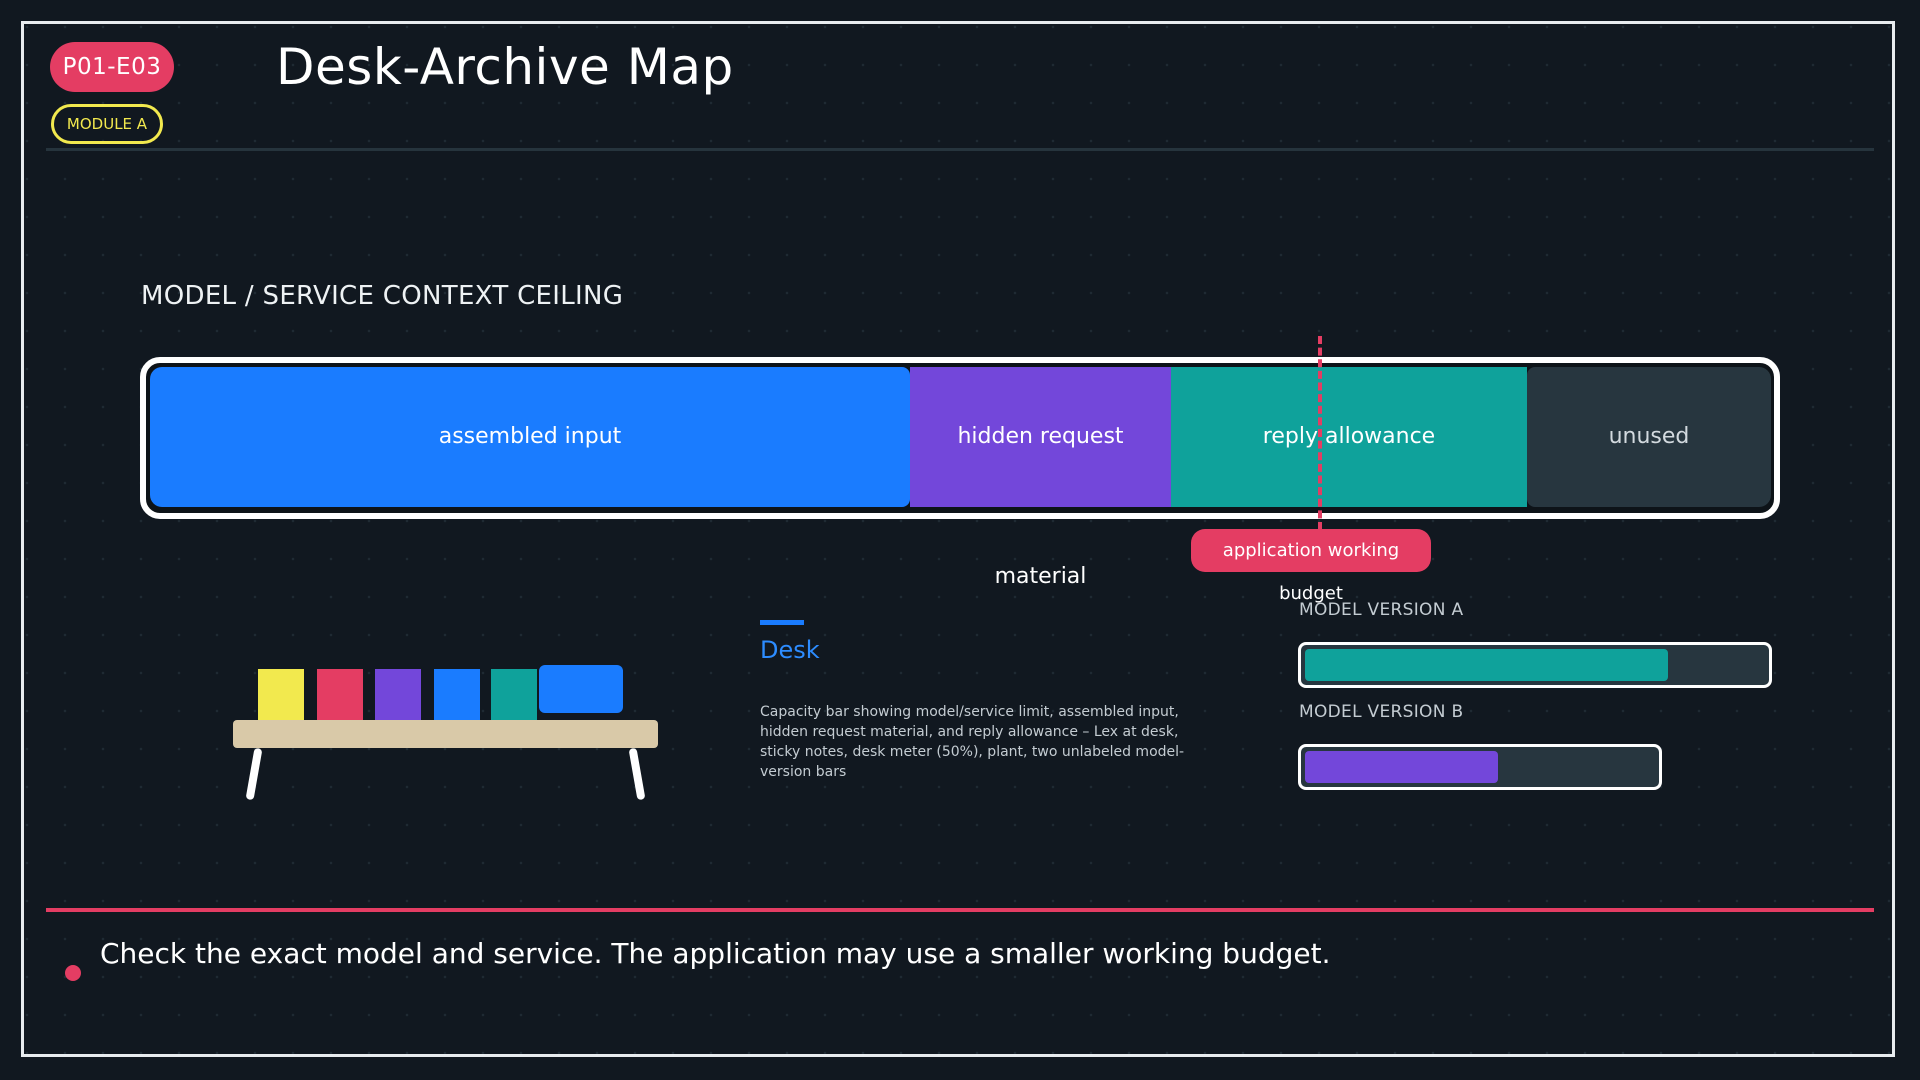 This screenshot has width=1920, height=1080. Describe the element at coordinates (398, 695) in the screenshot. I see `sticky-note-purple` at that location.